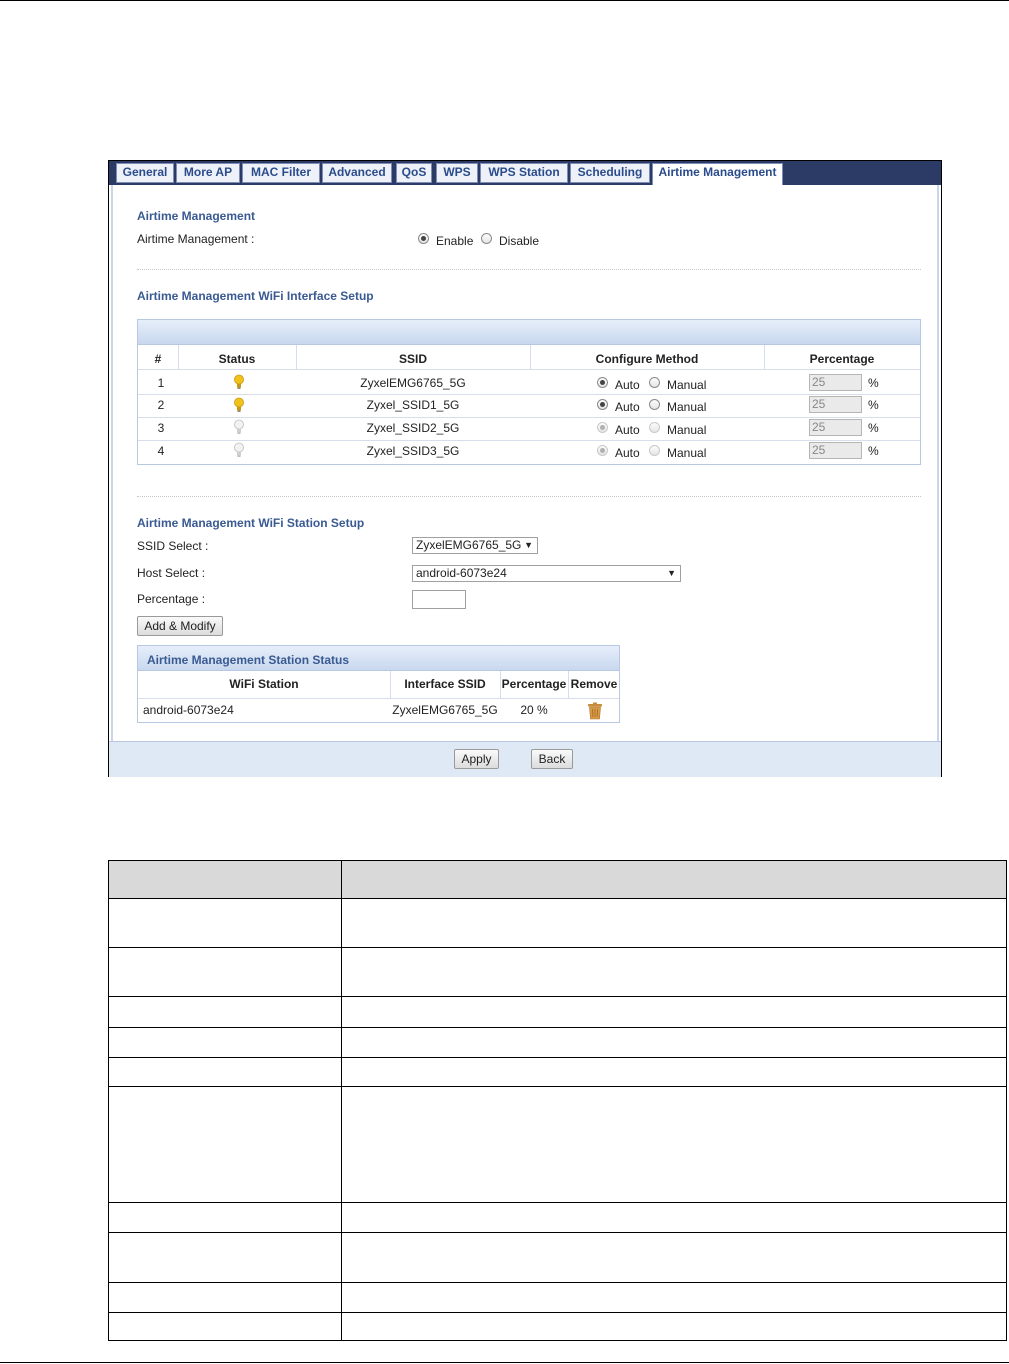  I want to click on col-header-remove: Remove, so click(594, 684).